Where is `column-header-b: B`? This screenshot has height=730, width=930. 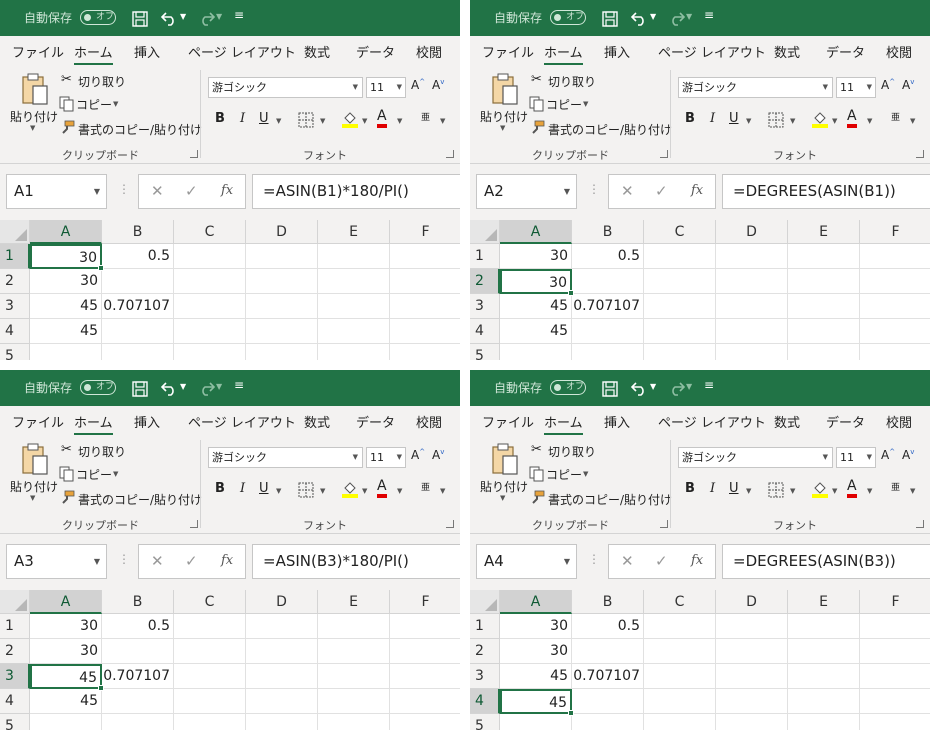
column-header-b: B is located at coordinates (608, 232).